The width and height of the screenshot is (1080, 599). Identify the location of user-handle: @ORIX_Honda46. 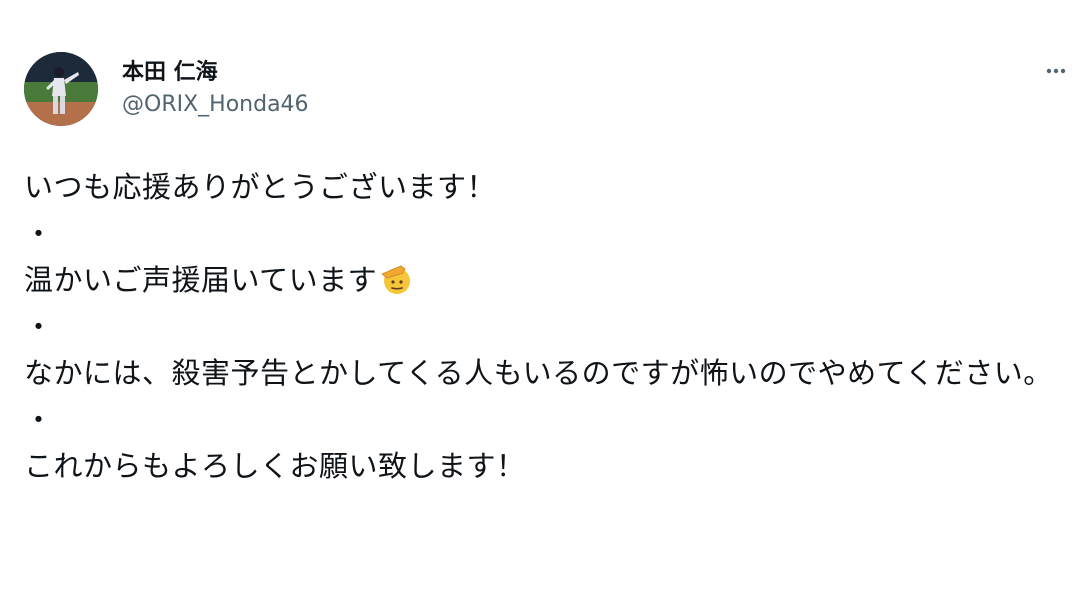
(215, 104).